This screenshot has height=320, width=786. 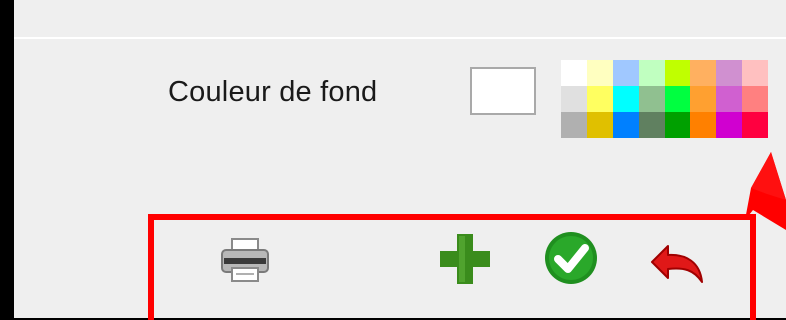 I want to click on divider, so click(x=400, y=38).